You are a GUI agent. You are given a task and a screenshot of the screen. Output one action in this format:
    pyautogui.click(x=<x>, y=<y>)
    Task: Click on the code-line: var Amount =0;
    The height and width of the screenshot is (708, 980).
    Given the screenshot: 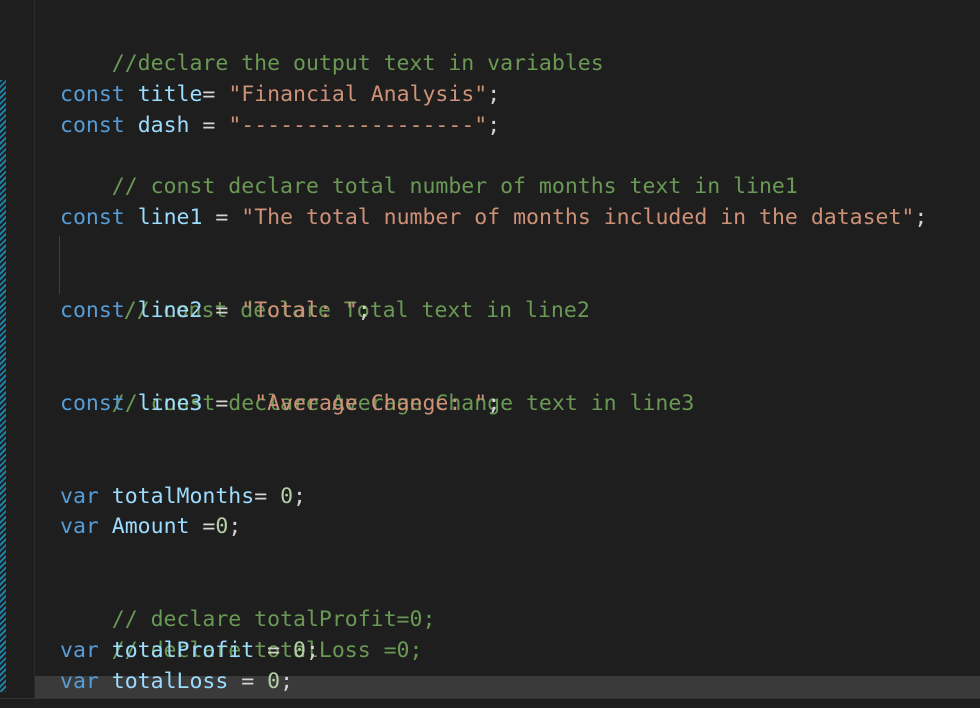 What is the action you would take?
    pyautogui.click(x=150, y=526)
    